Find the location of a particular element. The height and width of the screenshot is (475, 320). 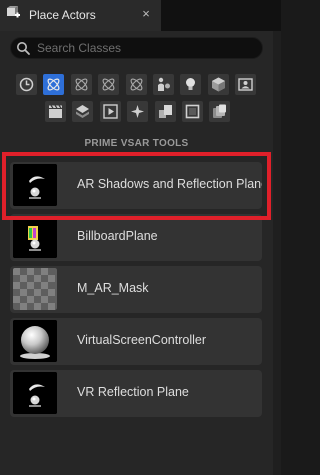

character-icon is located at coordinates (164, 84).